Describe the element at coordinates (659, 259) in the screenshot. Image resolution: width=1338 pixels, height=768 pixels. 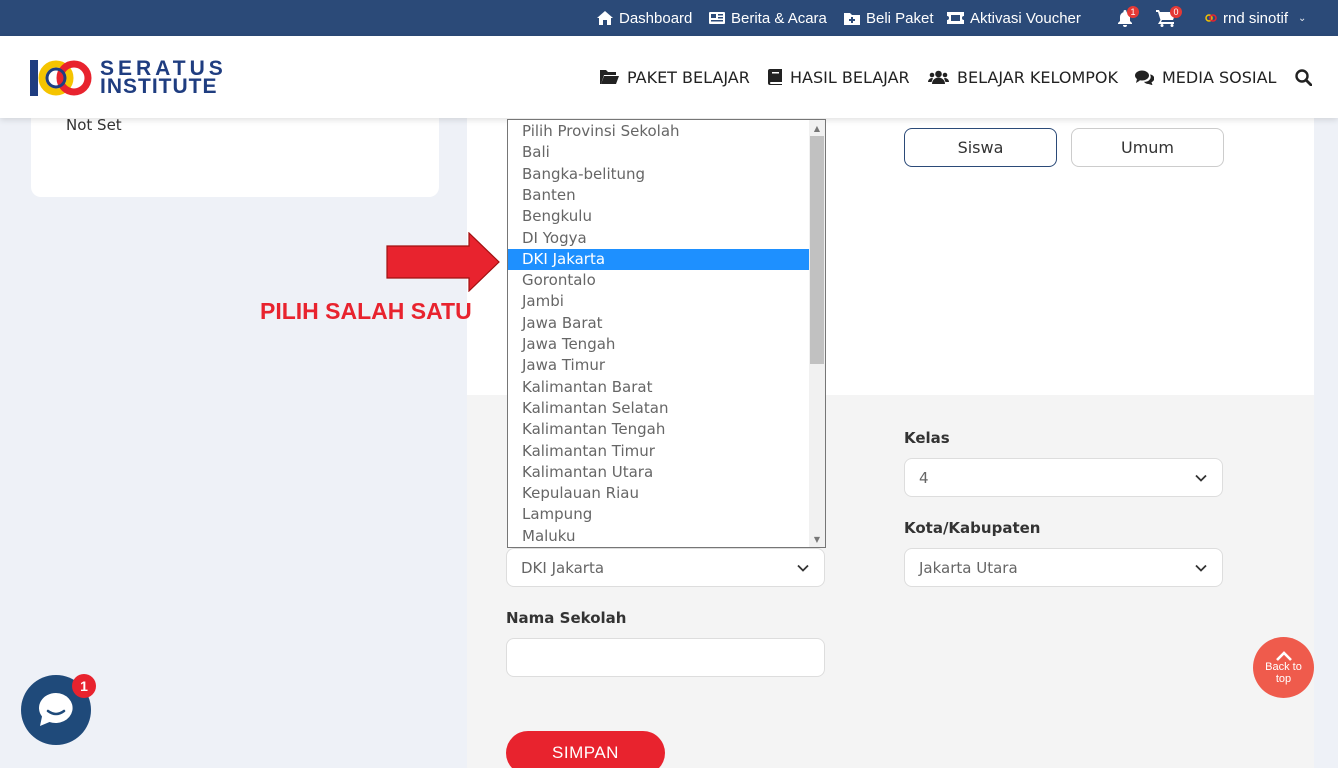
I see `dropdown-option: DKI Jakarta` at that location.